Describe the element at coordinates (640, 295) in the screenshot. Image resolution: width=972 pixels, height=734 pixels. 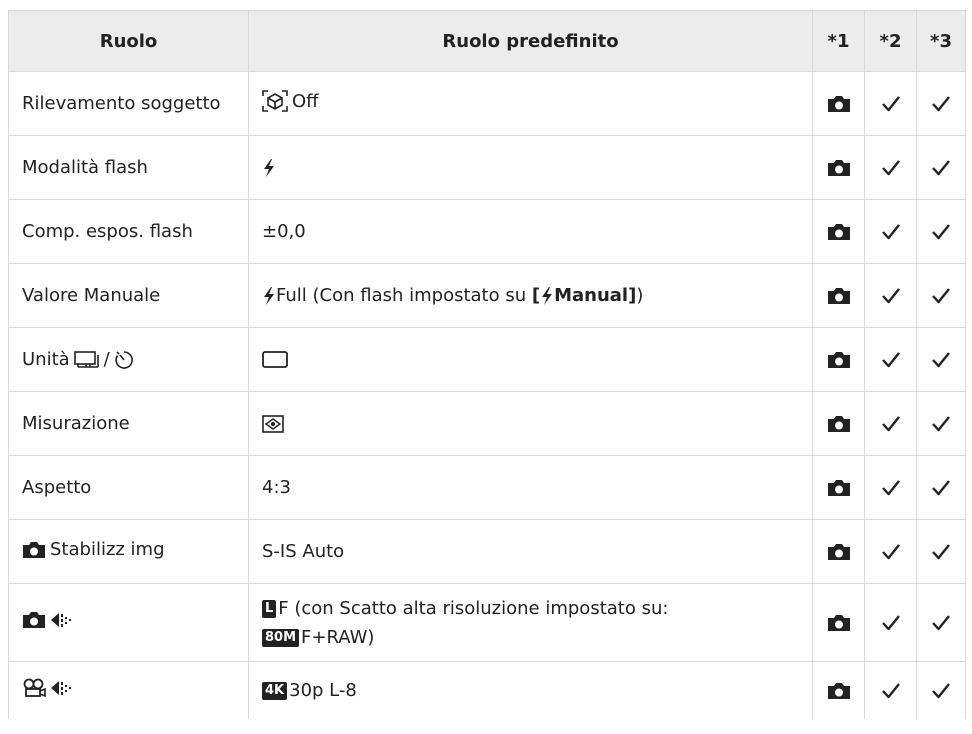
I see `default-value-suffix: )` at that location.